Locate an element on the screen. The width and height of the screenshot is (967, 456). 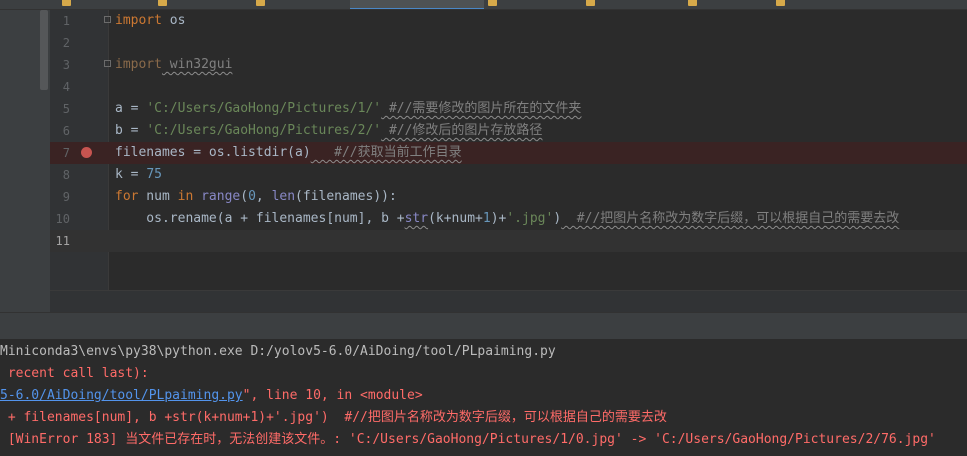
console-line: recent call last): is located at coordinates (74, 373).